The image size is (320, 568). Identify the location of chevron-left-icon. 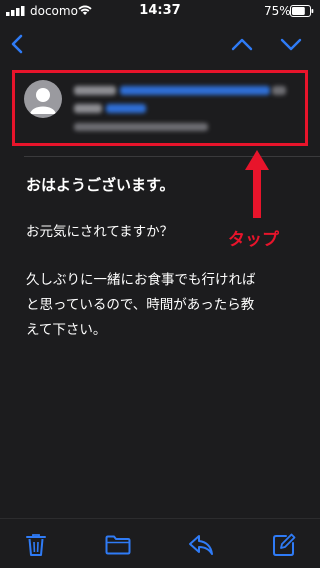
(17, 44).